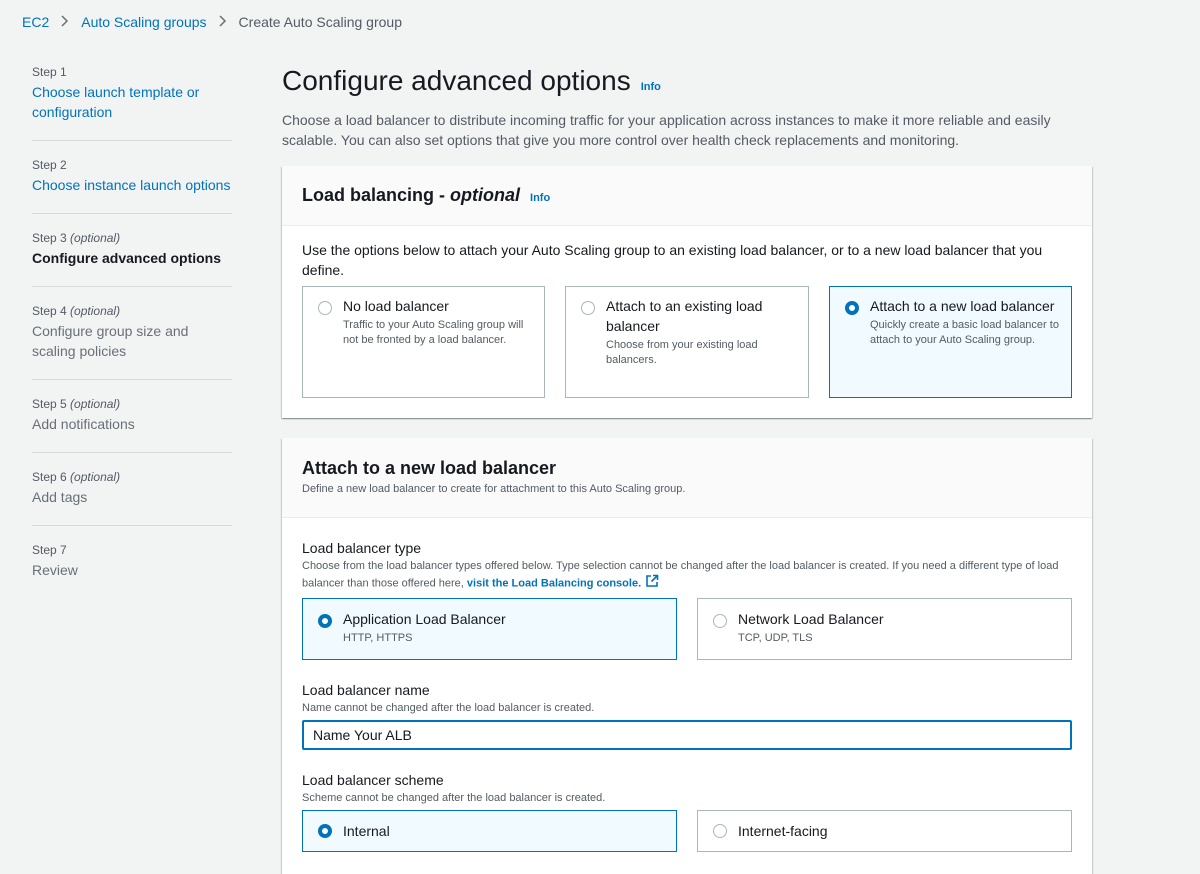  What do you see at coordinates (366, 690) in the screenshot?
I see `field-label-lb-name: Load balancer name` at bounding box center [366, 690].